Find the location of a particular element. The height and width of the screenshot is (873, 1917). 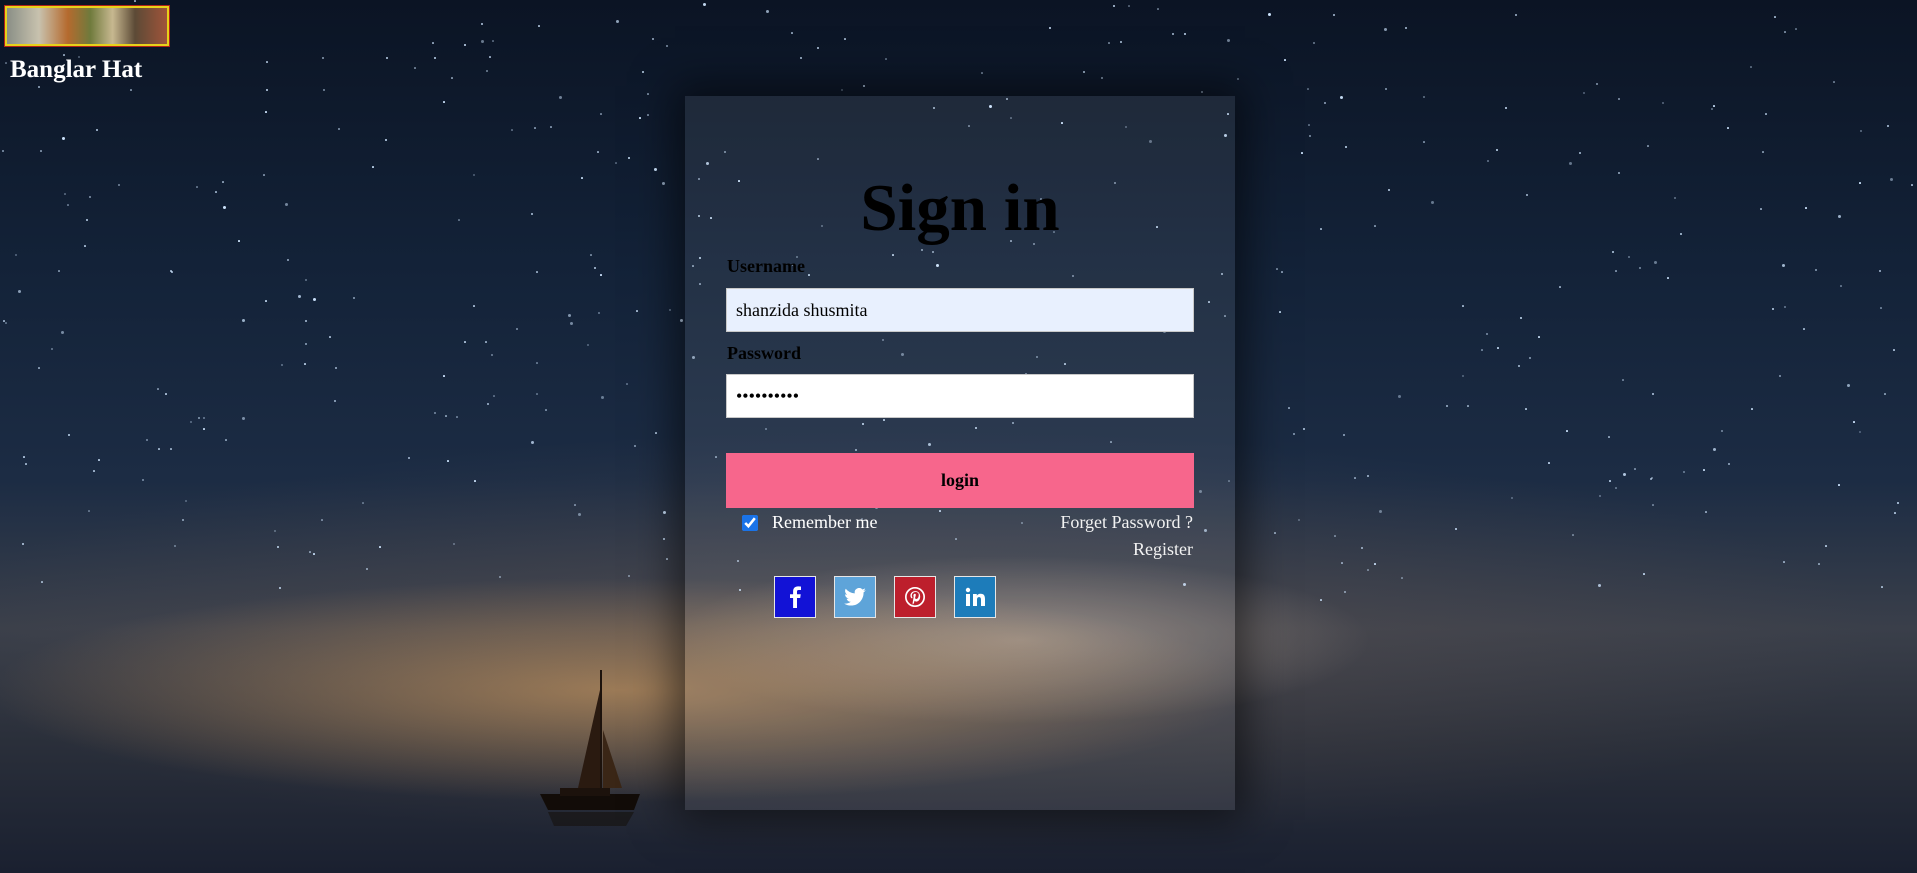

linkedin-button is located at coordinates (975, 597).